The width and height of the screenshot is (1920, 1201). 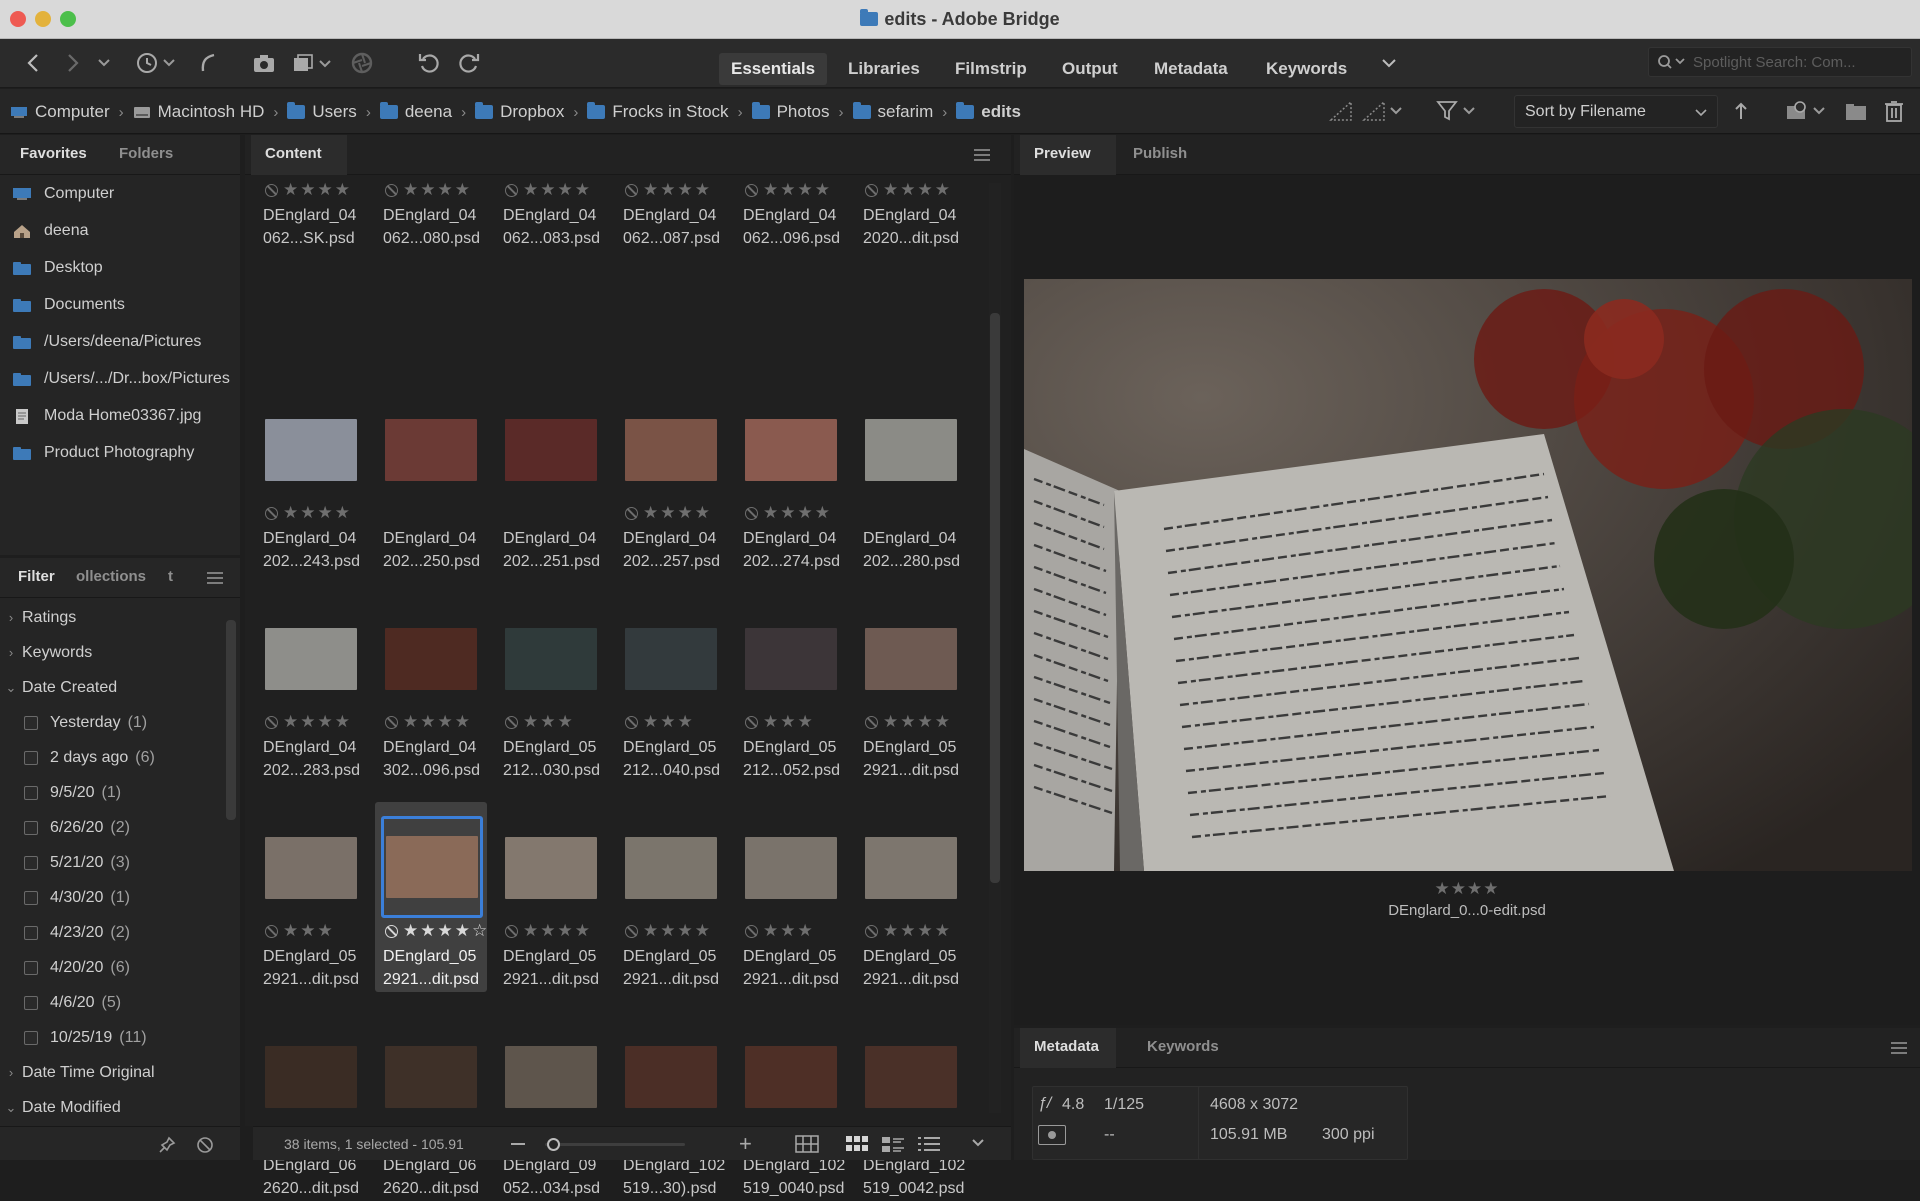 I want to click on open-recent-button, so click(x=1807, y=111).